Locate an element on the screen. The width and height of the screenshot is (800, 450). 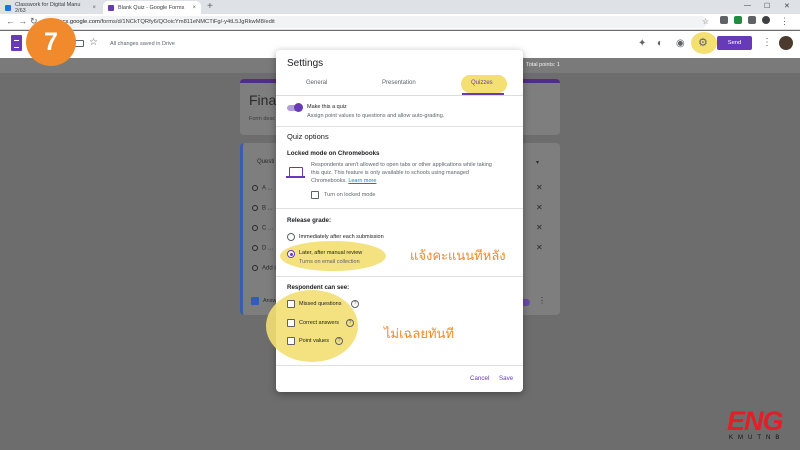
more-options-icon: ⋮ is located at coordinates (767, 42).